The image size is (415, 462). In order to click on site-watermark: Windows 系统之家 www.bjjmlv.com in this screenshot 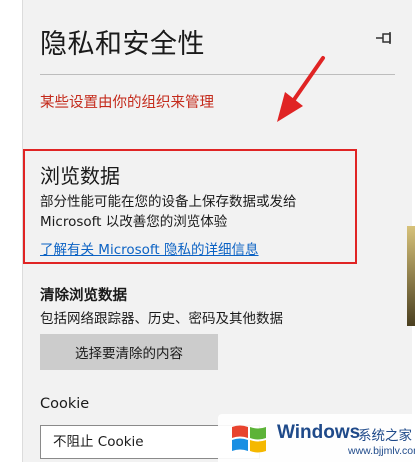, I will do `click(316, 438)`.